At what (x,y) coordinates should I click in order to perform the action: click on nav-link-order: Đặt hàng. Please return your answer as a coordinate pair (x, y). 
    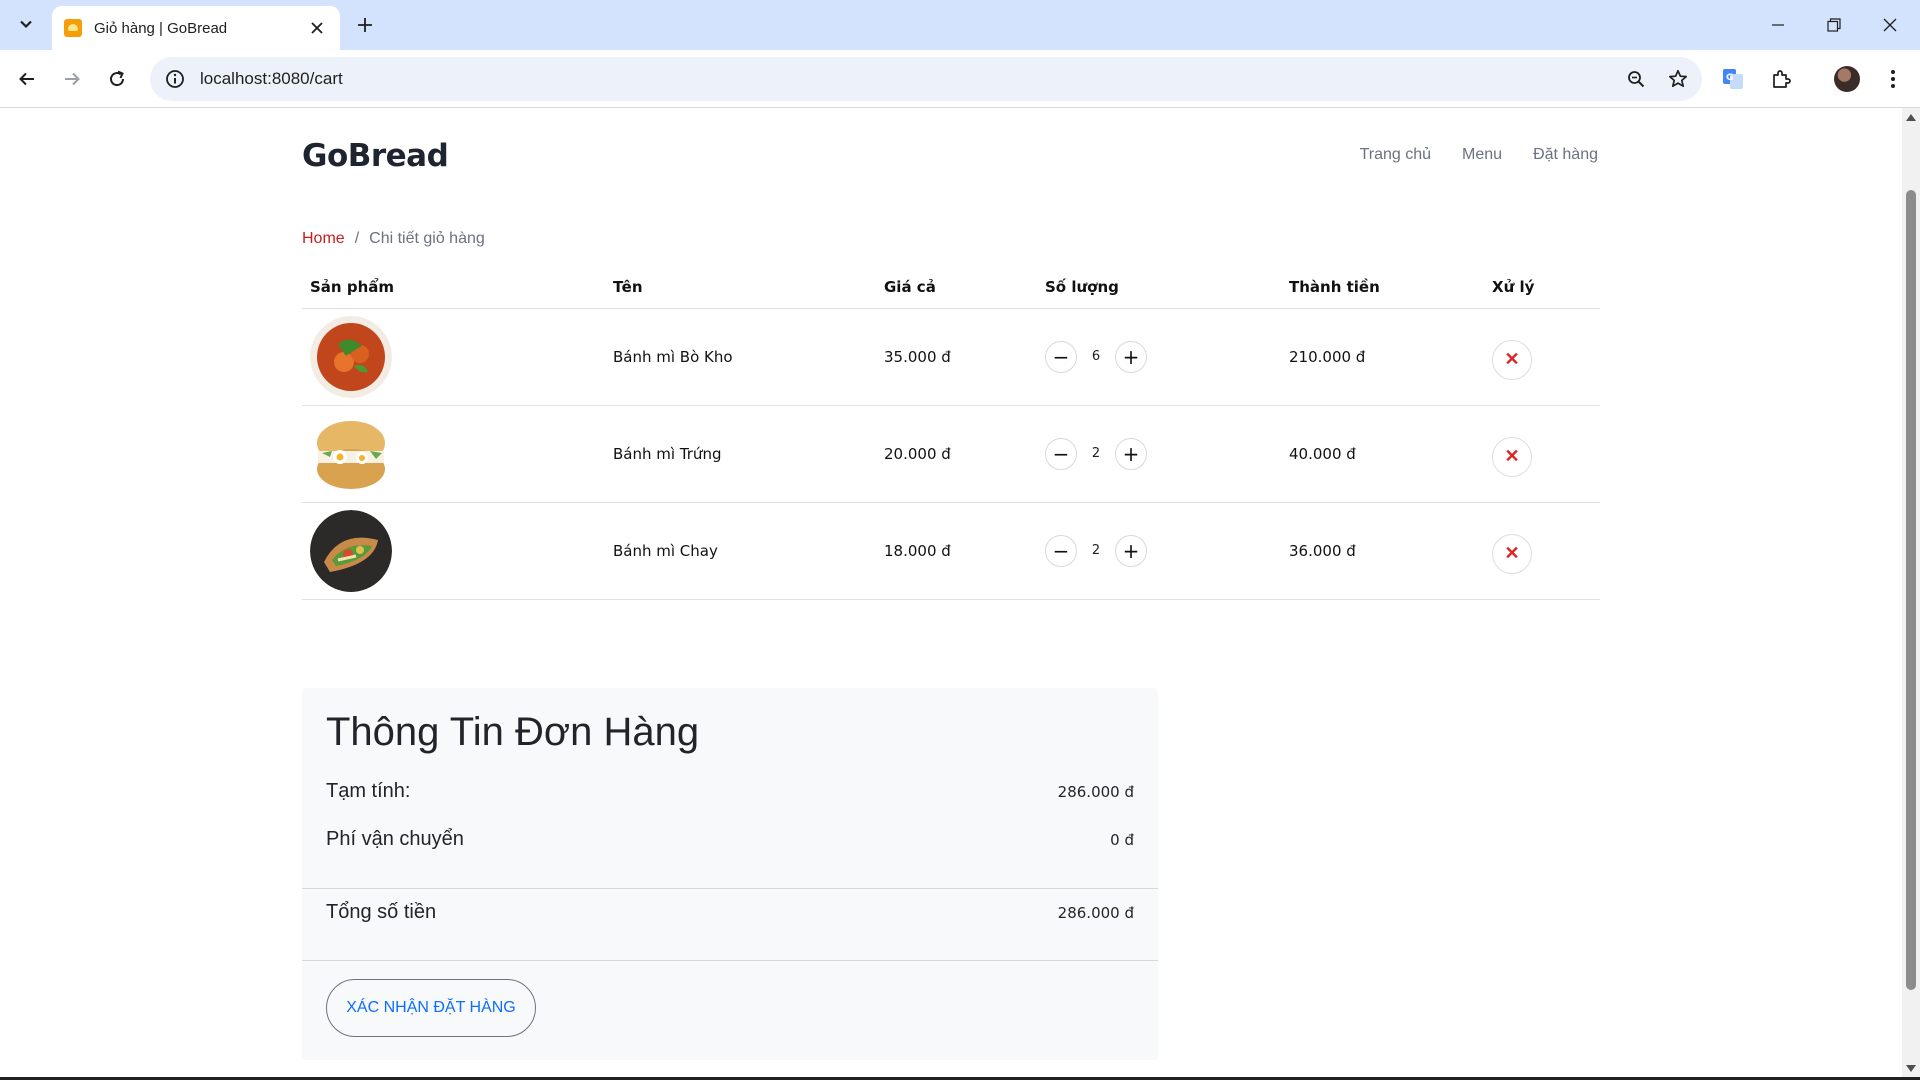
    Looking at the image, I should click on (1565, 155).